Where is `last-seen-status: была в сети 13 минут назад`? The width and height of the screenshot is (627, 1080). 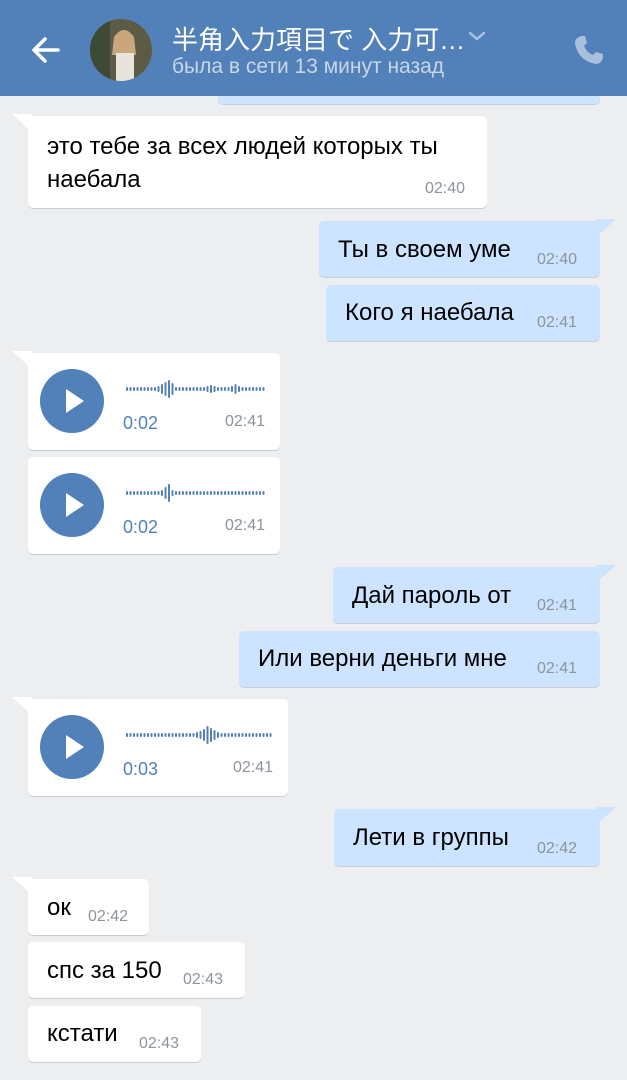
last-seen-status: была в сети 13 минут назад is located at coordinates (308, 66).